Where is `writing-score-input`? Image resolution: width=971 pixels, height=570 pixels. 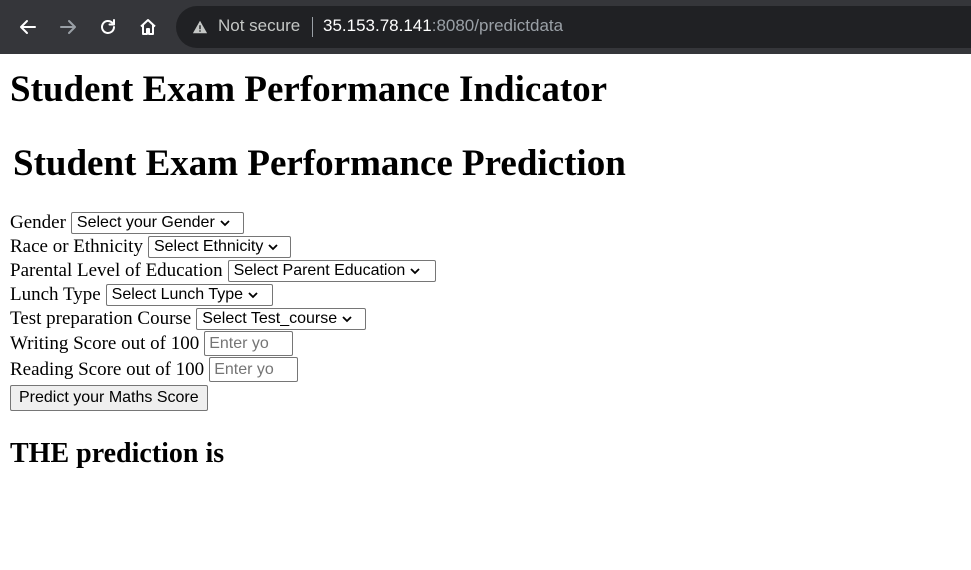 writing-score-input is located at coordinates (249, 343).